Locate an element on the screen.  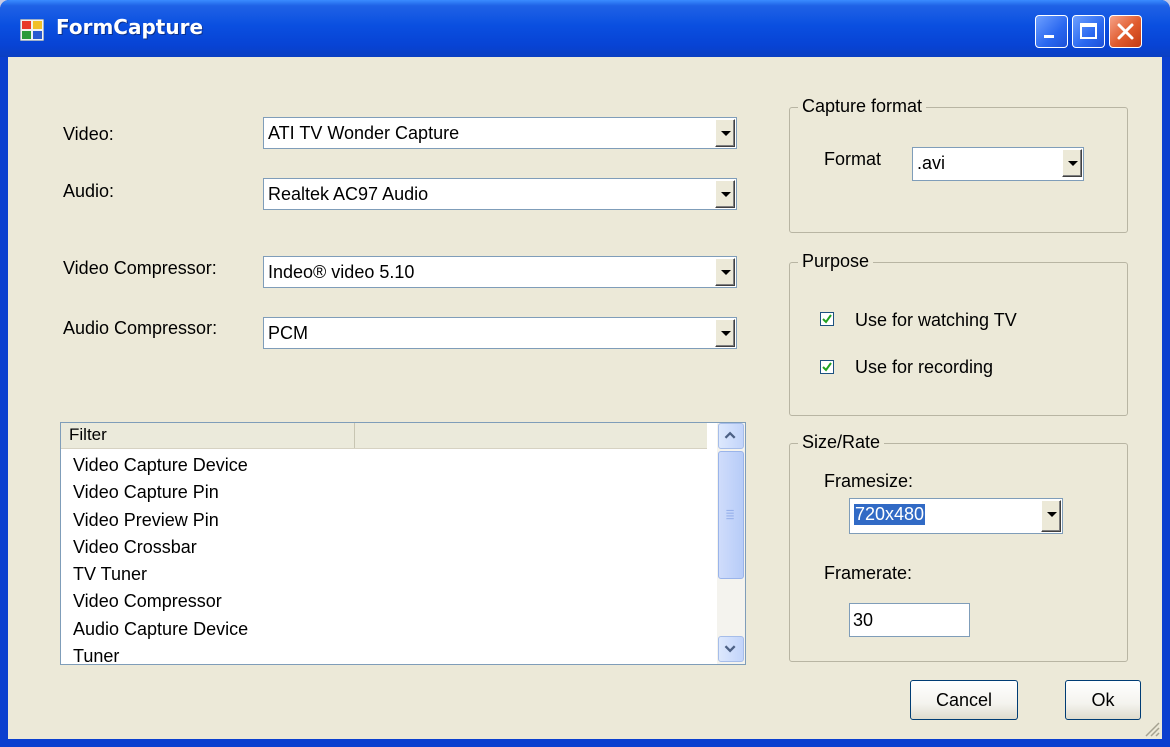
vertical-scrollbar is located at coordinates (731, 543).